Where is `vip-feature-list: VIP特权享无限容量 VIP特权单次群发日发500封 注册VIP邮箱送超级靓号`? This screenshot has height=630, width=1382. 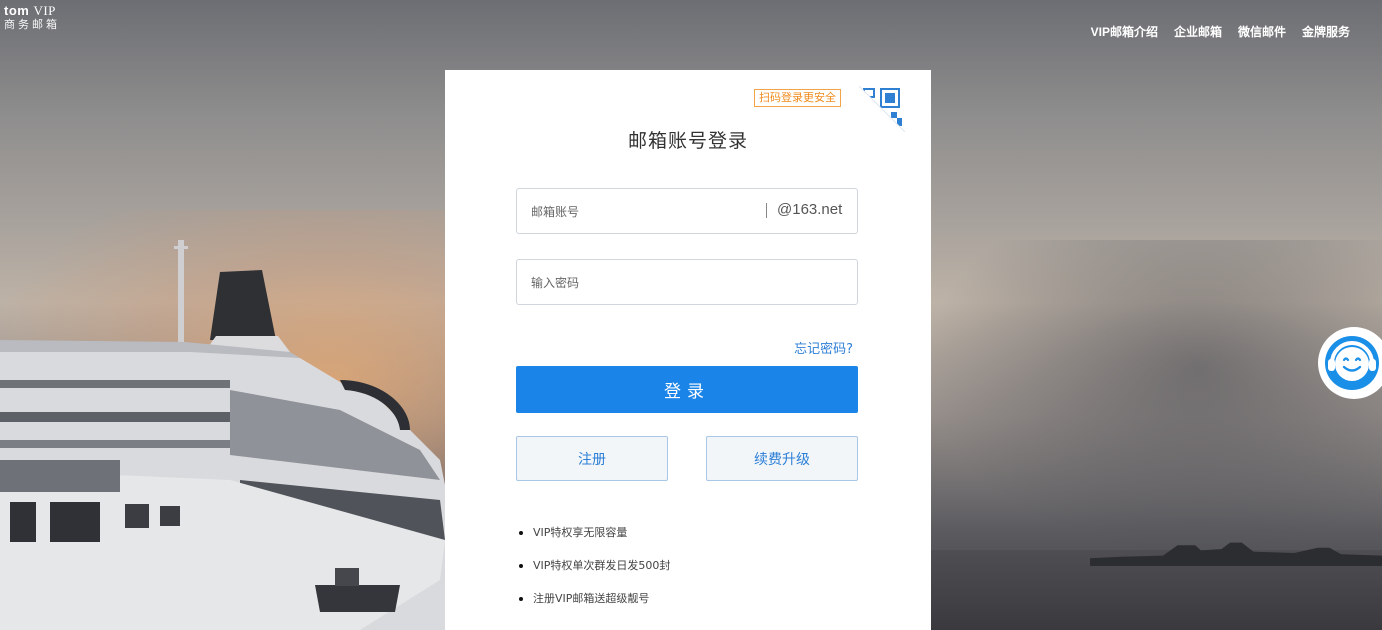
vip-feature-list: VIP特权享无限容量 VIP特权单次群发日发500封 注册VIP邮箱送超级靓号 is located at coordinates (592, 565).